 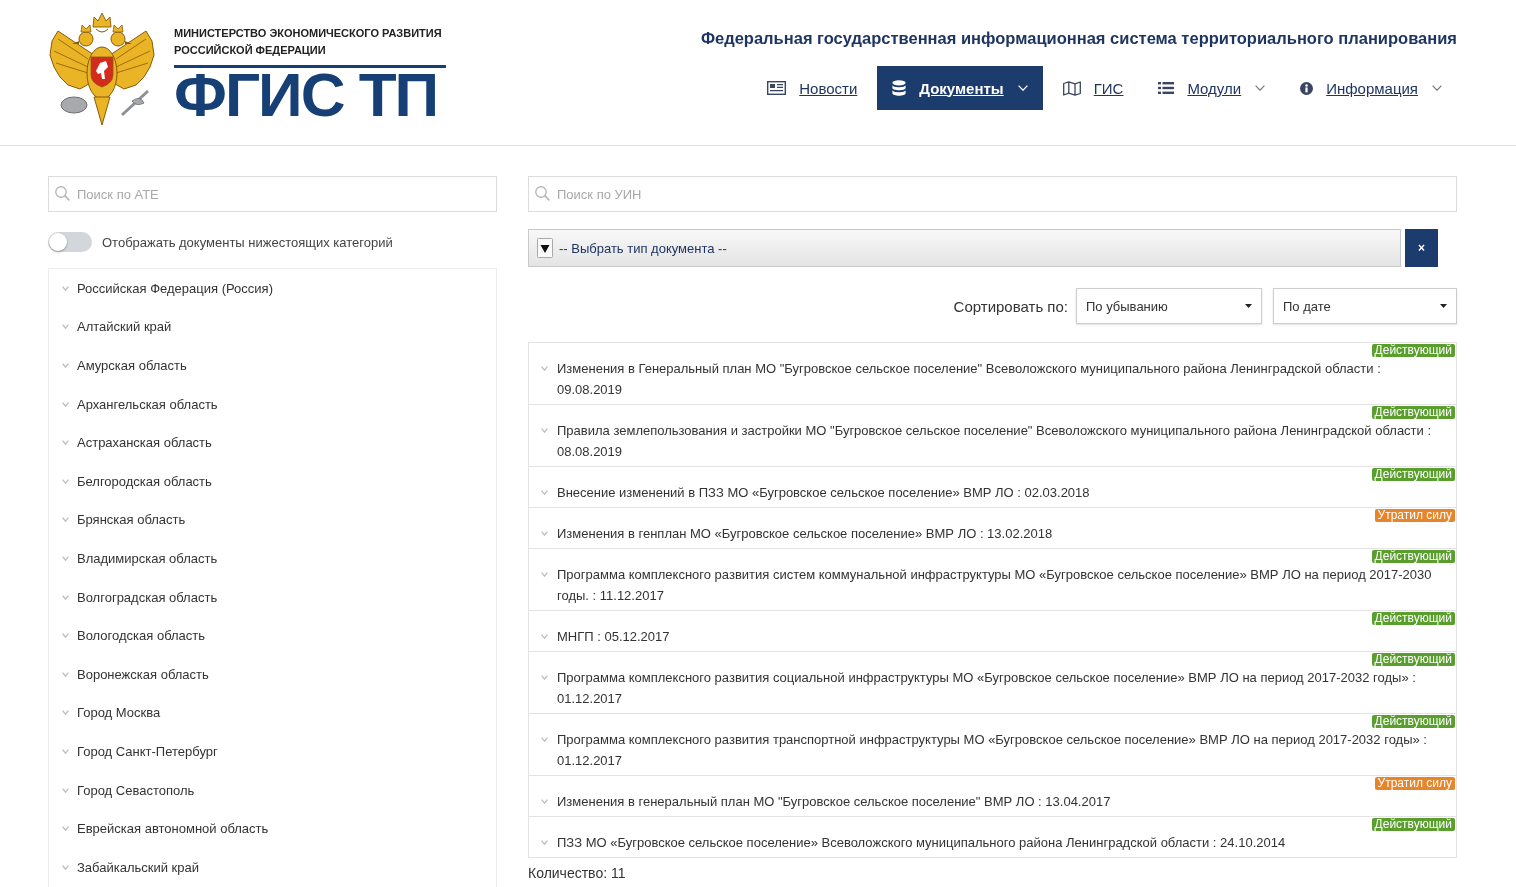 I want to click on database-icon, so click(x=899, y=88).